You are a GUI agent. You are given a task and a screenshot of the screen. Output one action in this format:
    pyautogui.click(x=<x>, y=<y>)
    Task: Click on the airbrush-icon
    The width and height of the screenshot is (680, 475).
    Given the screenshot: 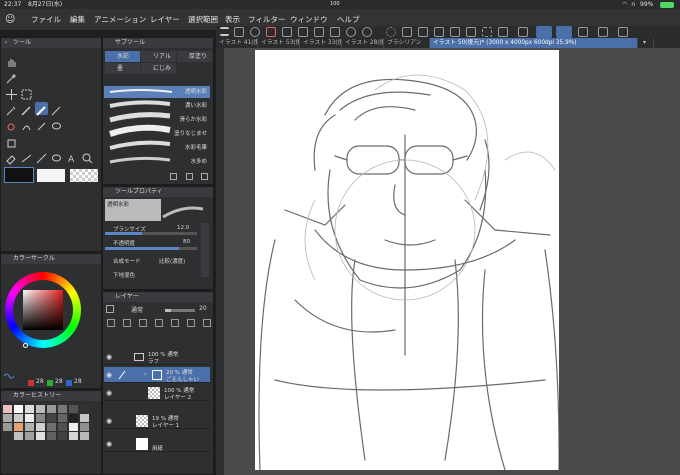 What is the action you would take?
    pyautogui.click(x=11, y=124)
    